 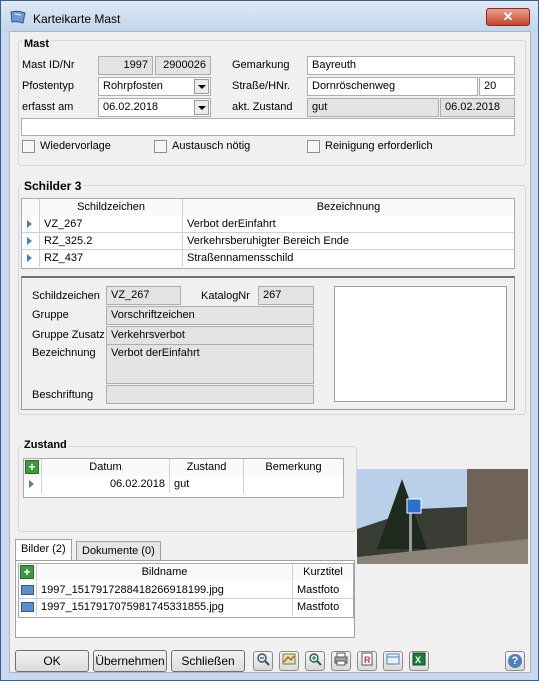 What do you see at coordinates (106, 467) in the screenshot?
I see `col-header-datum: Datum` at bounding box center [106, 467].